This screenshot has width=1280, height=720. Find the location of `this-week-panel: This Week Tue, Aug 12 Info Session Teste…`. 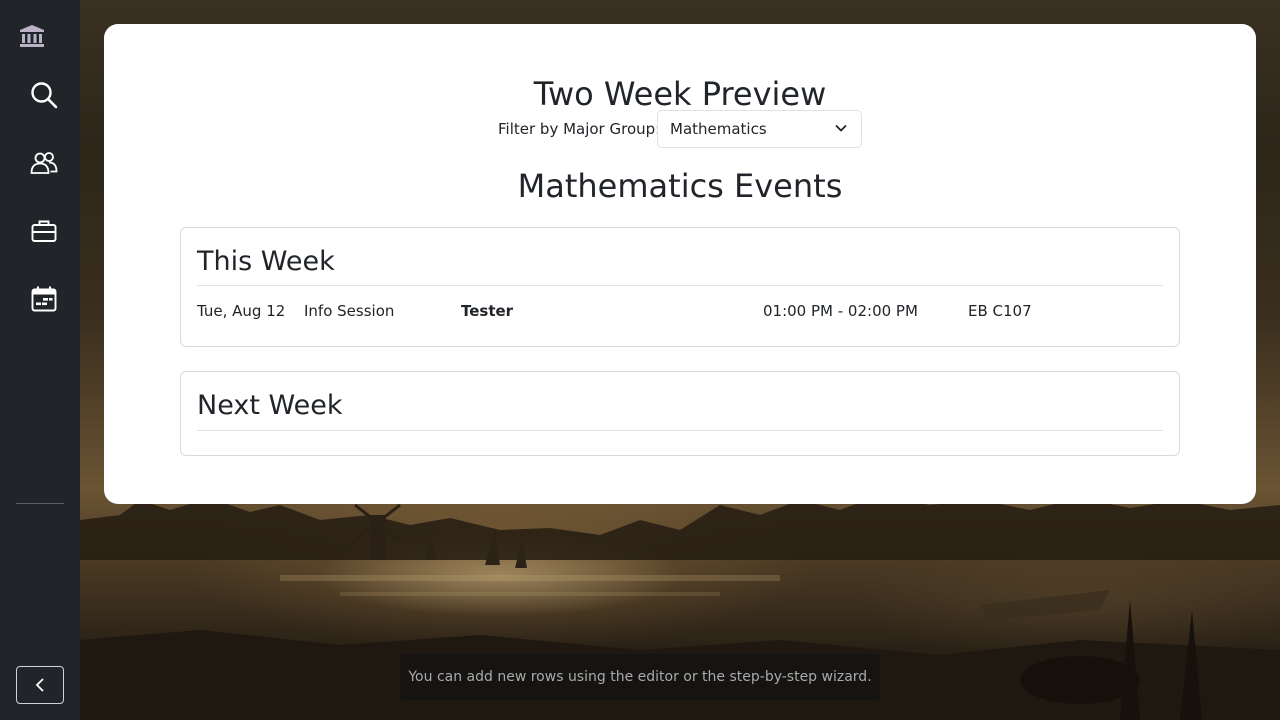

this-week-panel: This Week Tue, Aug 12 Info Session Teste… is located at coordinates (680, 287).